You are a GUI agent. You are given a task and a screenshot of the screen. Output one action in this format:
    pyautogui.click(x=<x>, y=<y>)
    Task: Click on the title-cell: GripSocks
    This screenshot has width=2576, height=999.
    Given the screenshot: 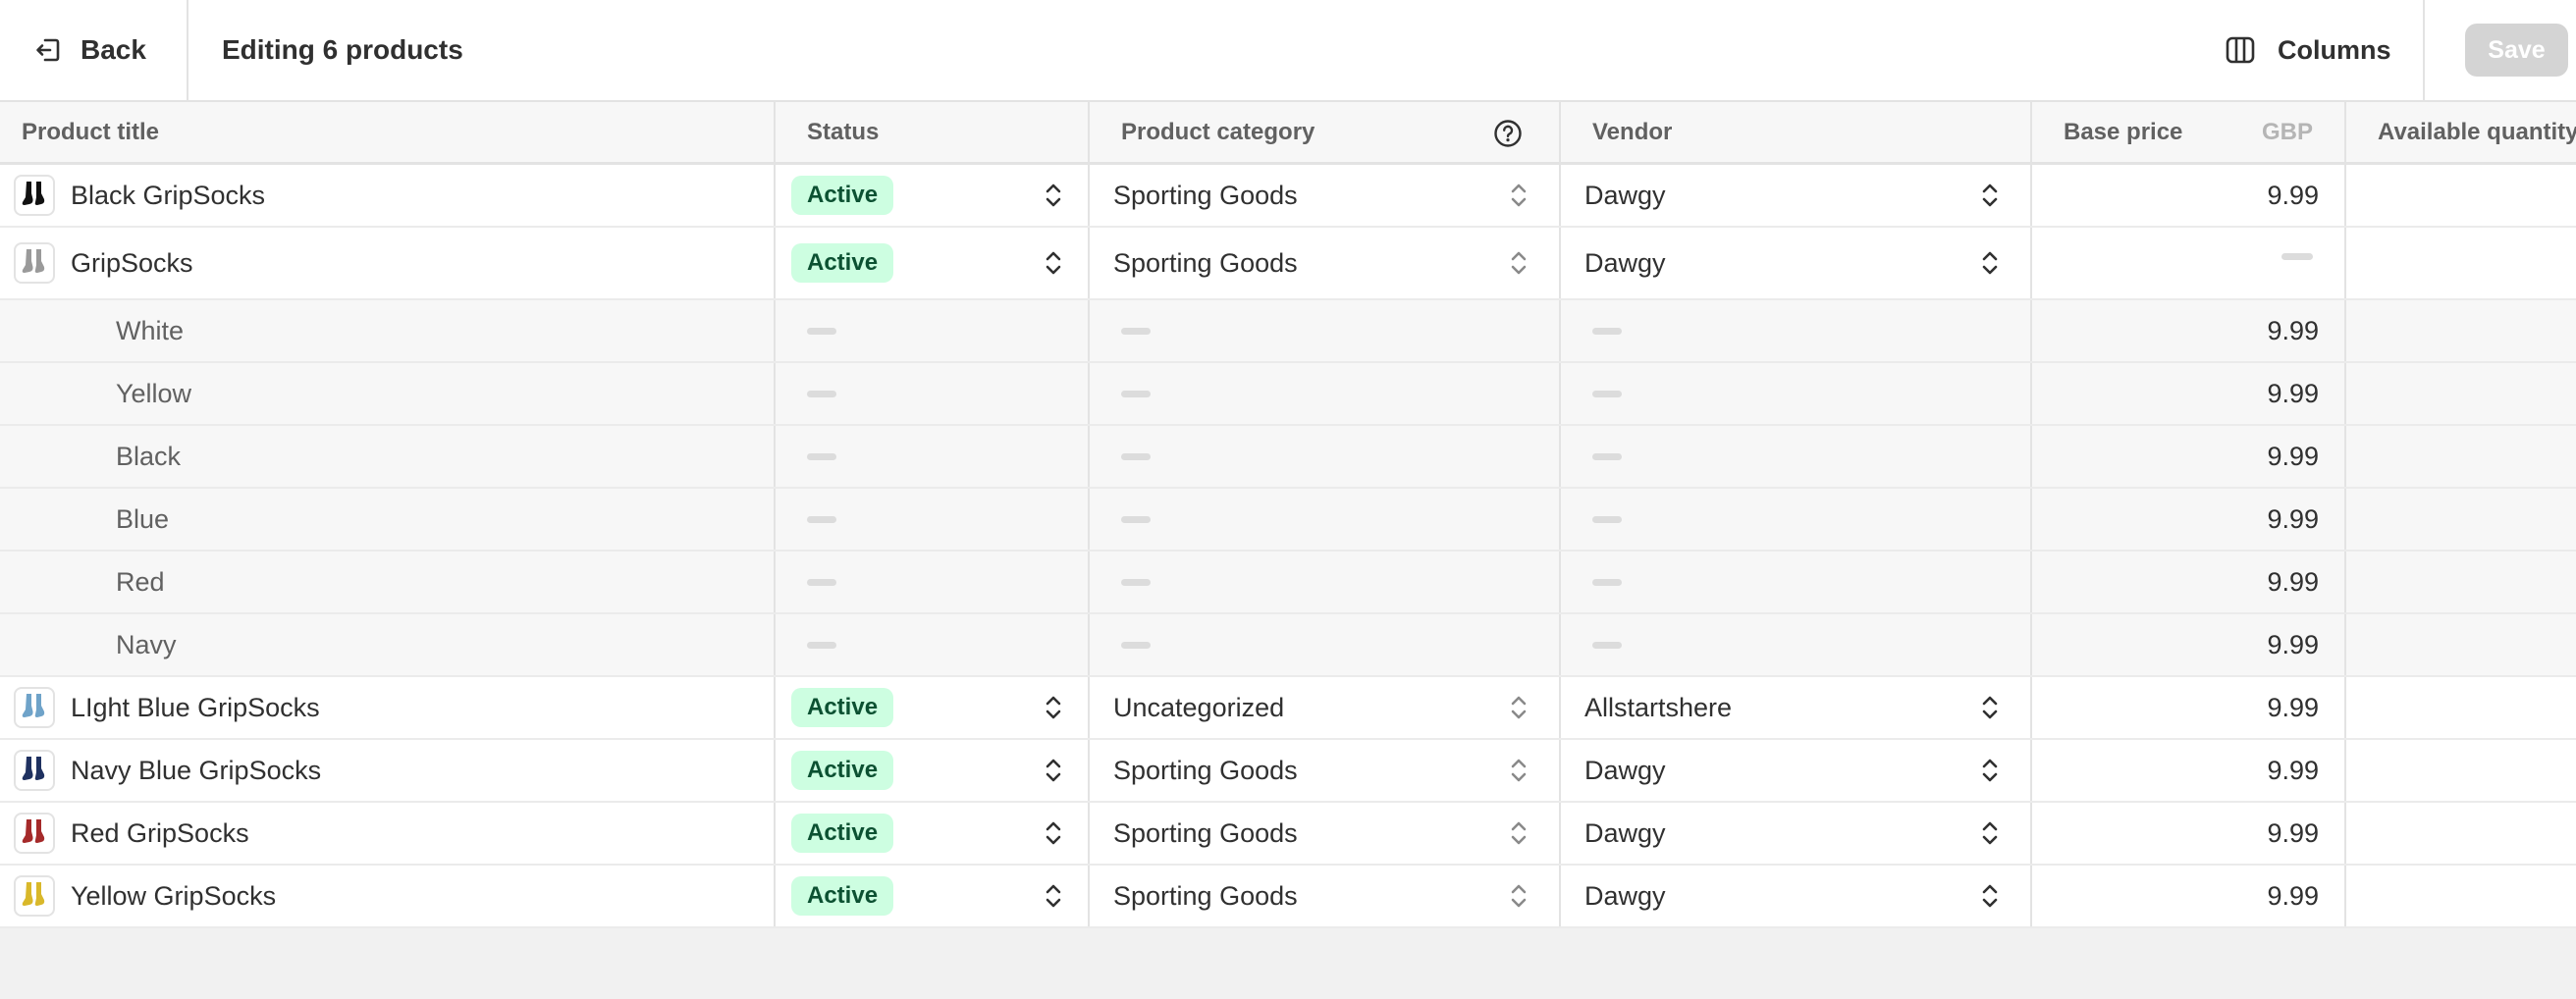 What is the action you would take?
    pyautogui.click(x=388, y=263)
    